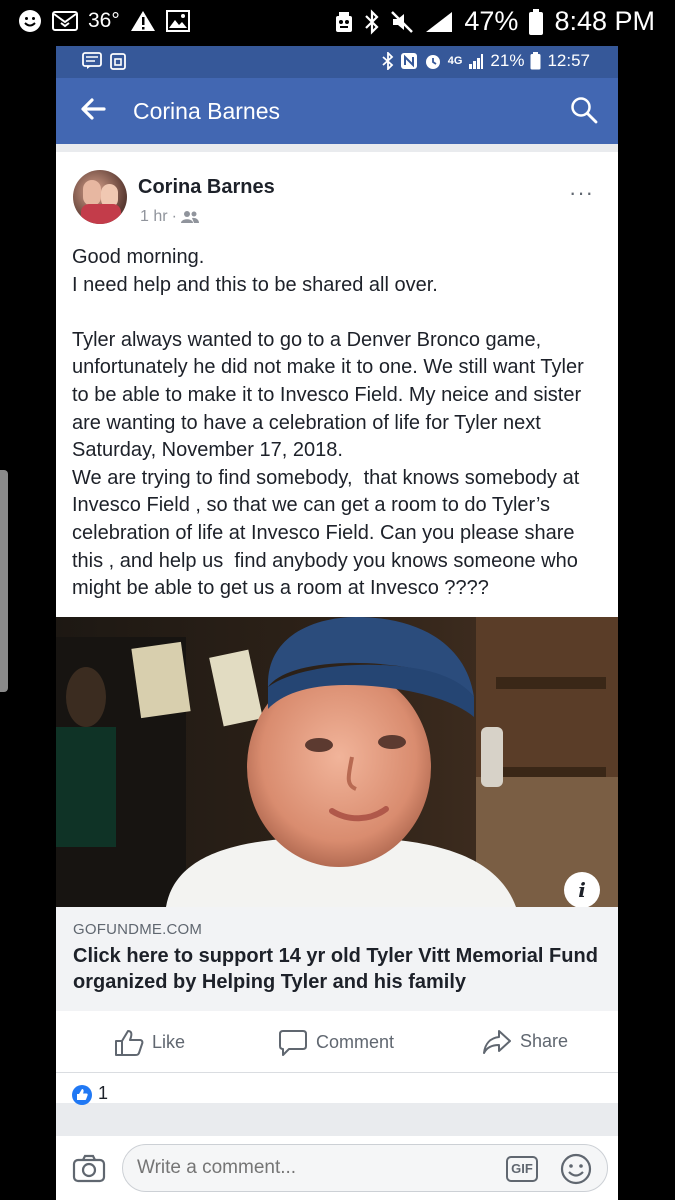  I want to click on like-reaction-icon, so click(82, 1094).